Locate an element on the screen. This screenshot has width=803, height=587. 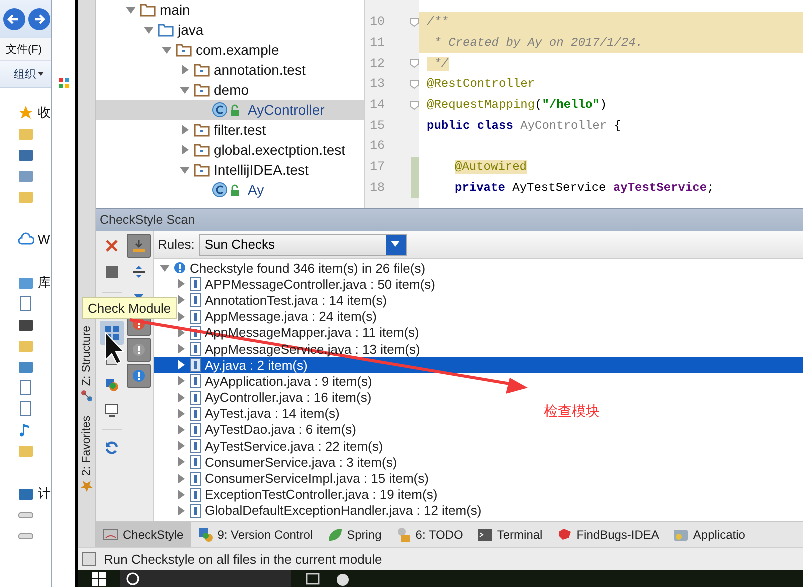
rules-label: Rules: is located at coordinates (176, 244).